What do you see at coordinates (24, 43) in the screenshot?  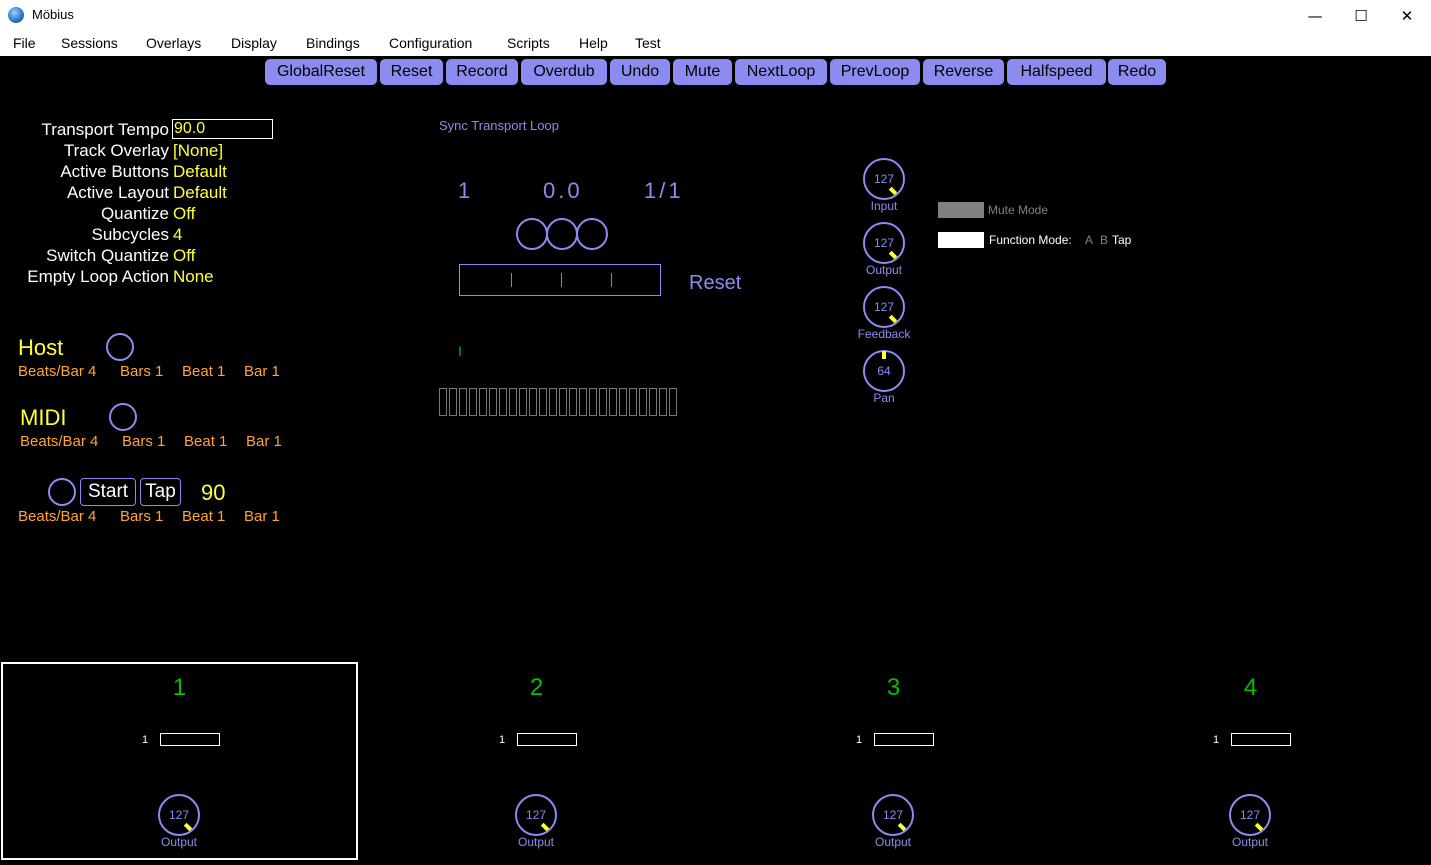 I see `menu-file: File` at bounding box center [24, 43].